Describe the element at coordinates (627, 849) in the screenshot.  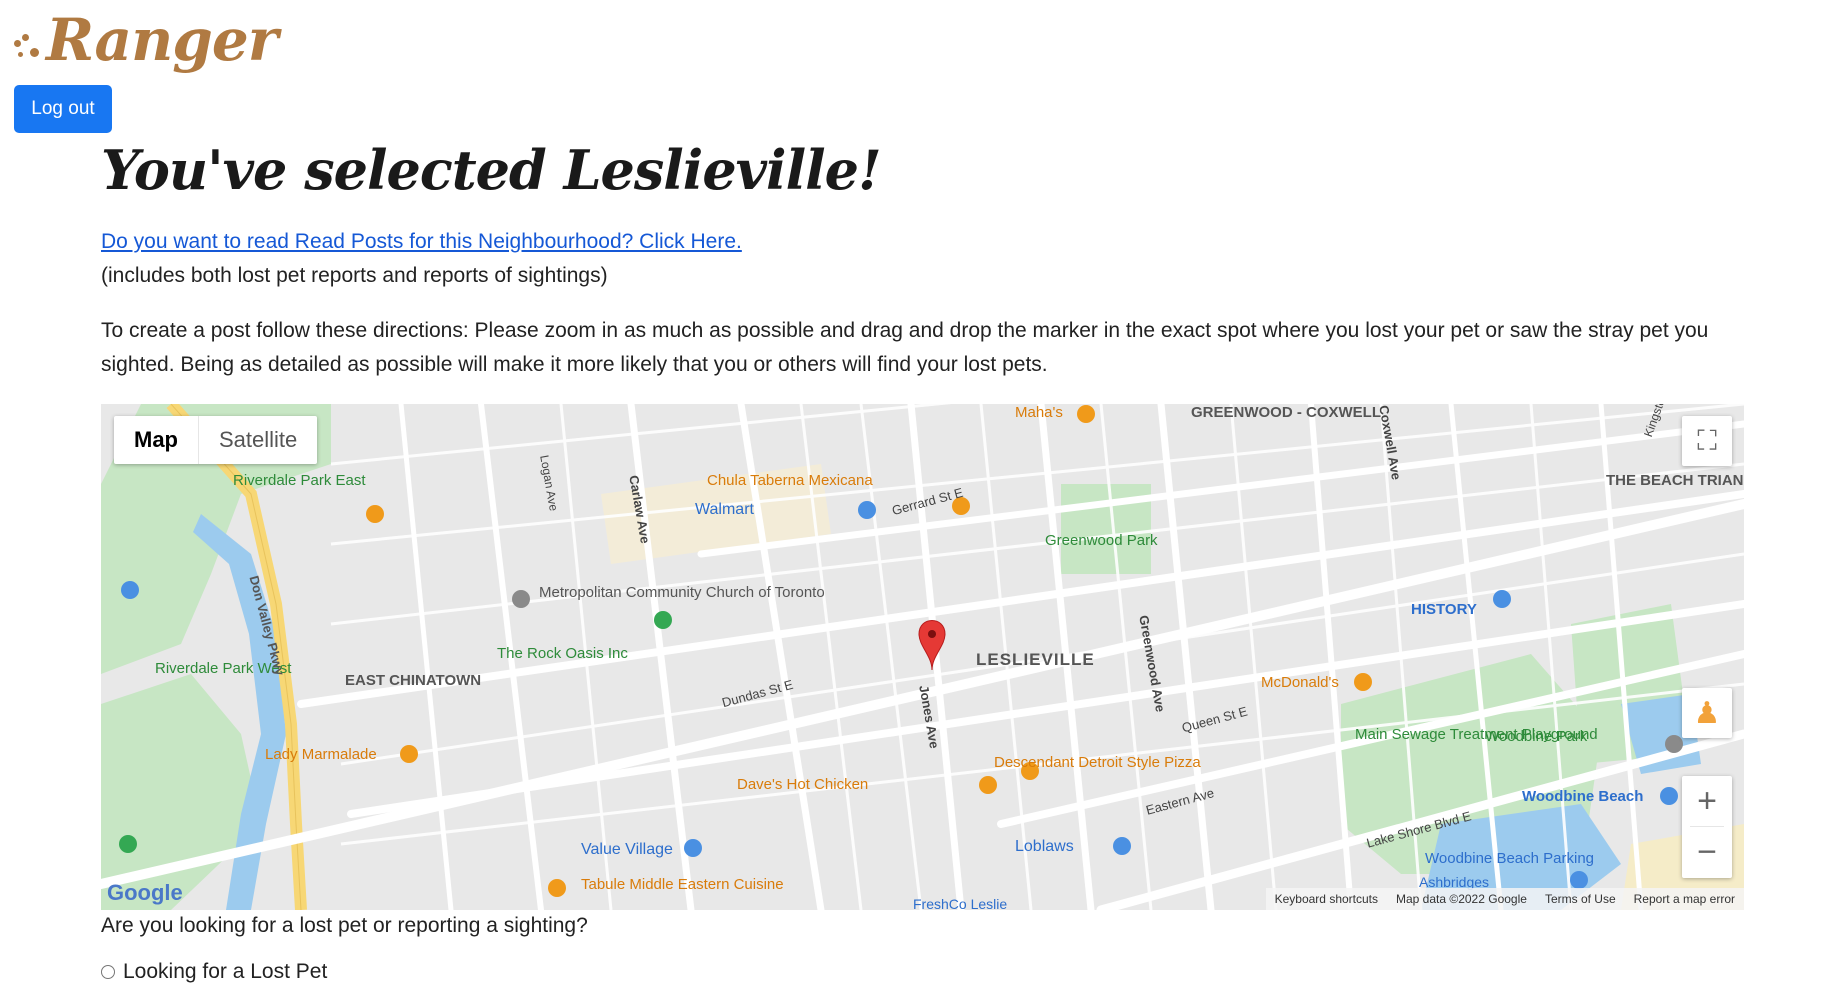
I see `map-place-label: Value Village` at that location.